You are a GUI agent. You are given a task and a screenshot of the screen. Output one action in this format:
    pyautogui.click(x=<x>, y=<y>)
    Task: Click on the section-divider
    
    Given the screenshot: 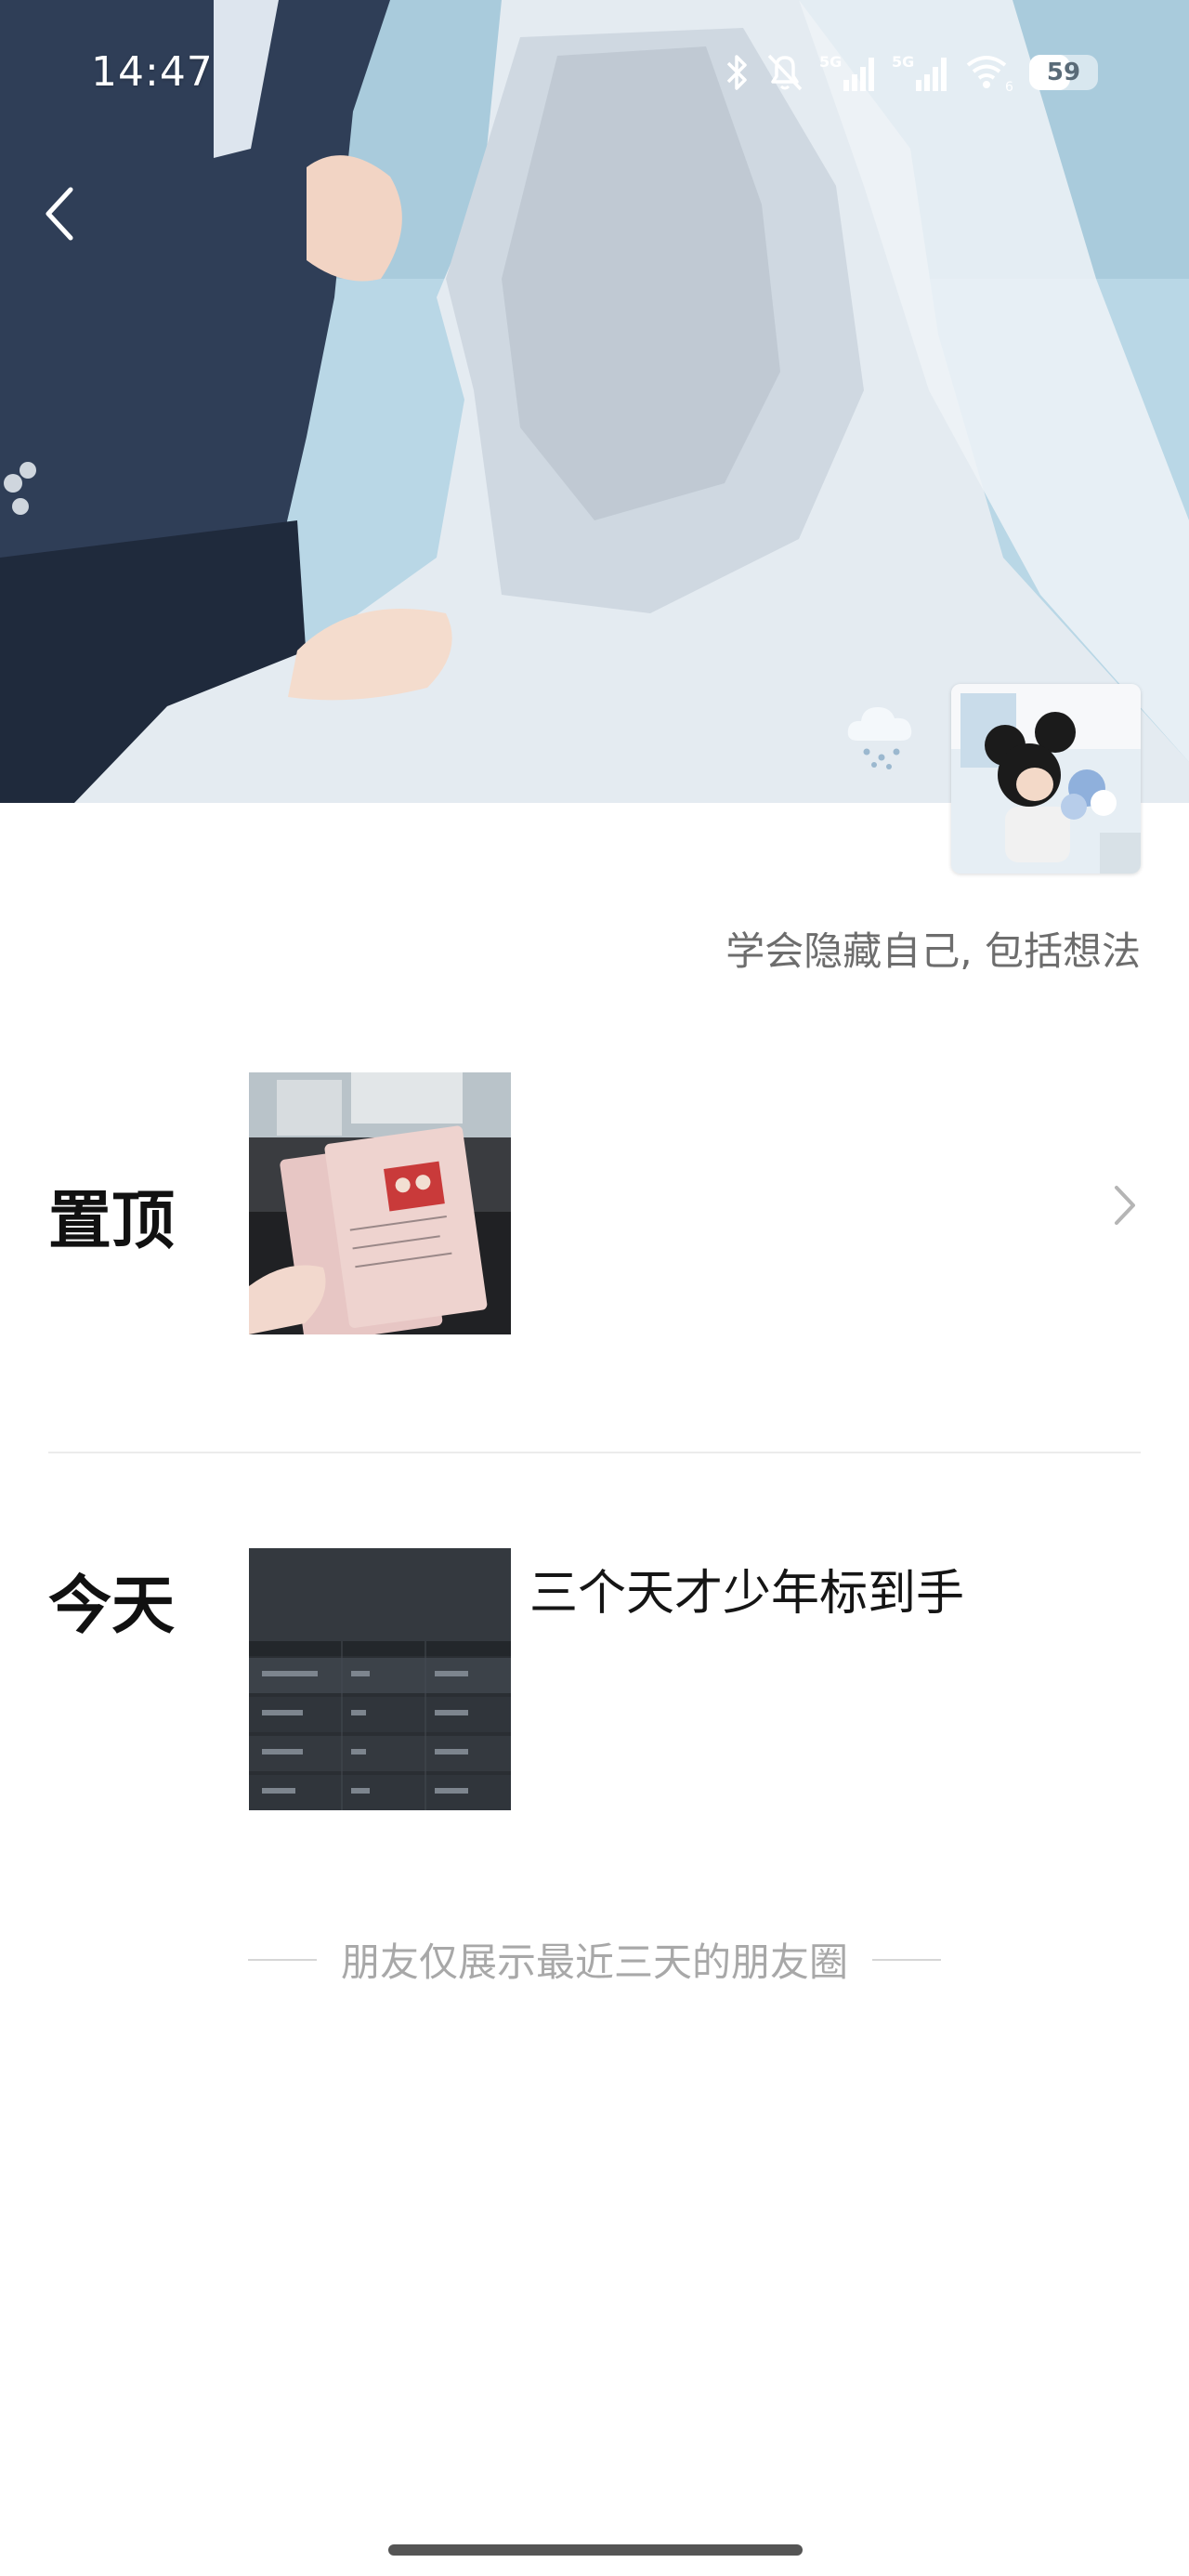 What is the action you would take?
    pyautogui.click(x=594, y=1452)
    